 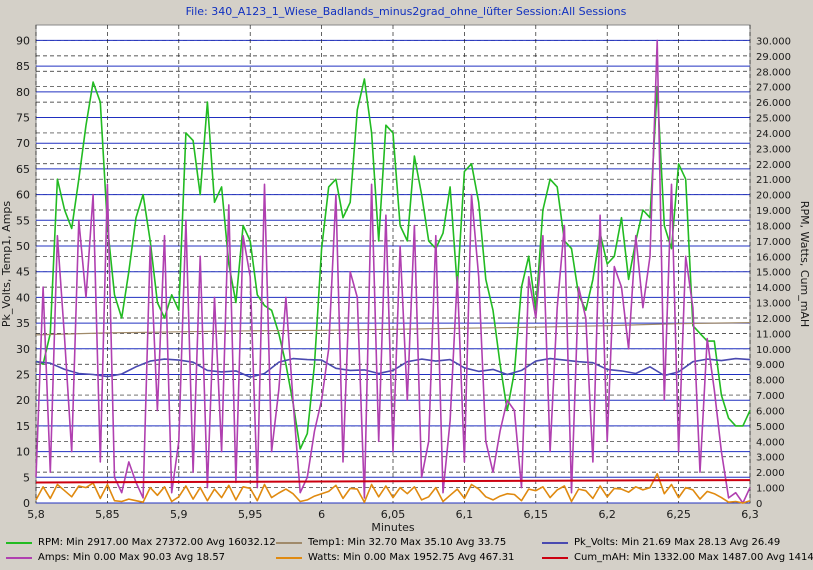 I want to click on legend-text-pk-volts: Pk_Volts: Min 21.69 Max 28.13 Avg 26.49, so click(x=677, y=542).